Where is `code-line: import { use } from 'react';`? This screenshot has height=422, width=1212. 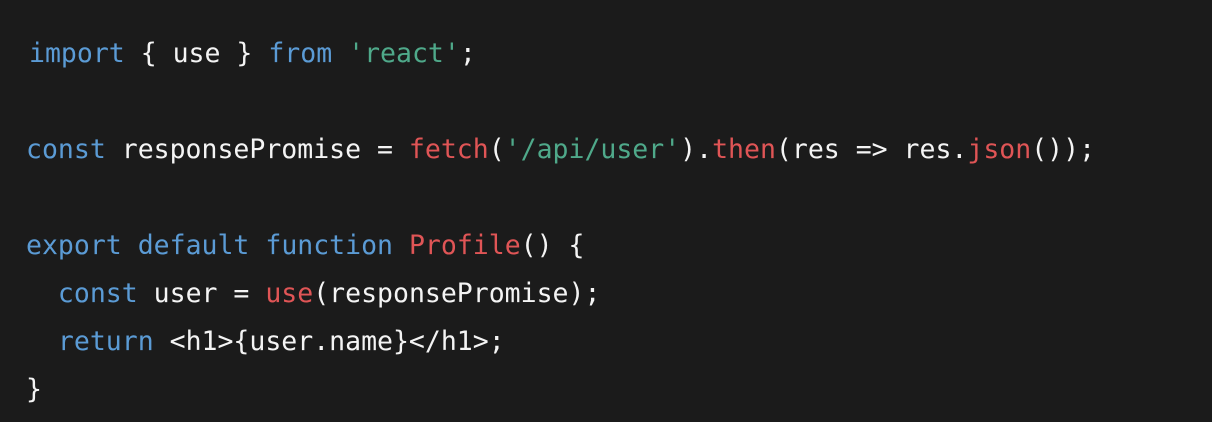 code-line: import { use } from 'react'; is located at coordinates (619, 54).